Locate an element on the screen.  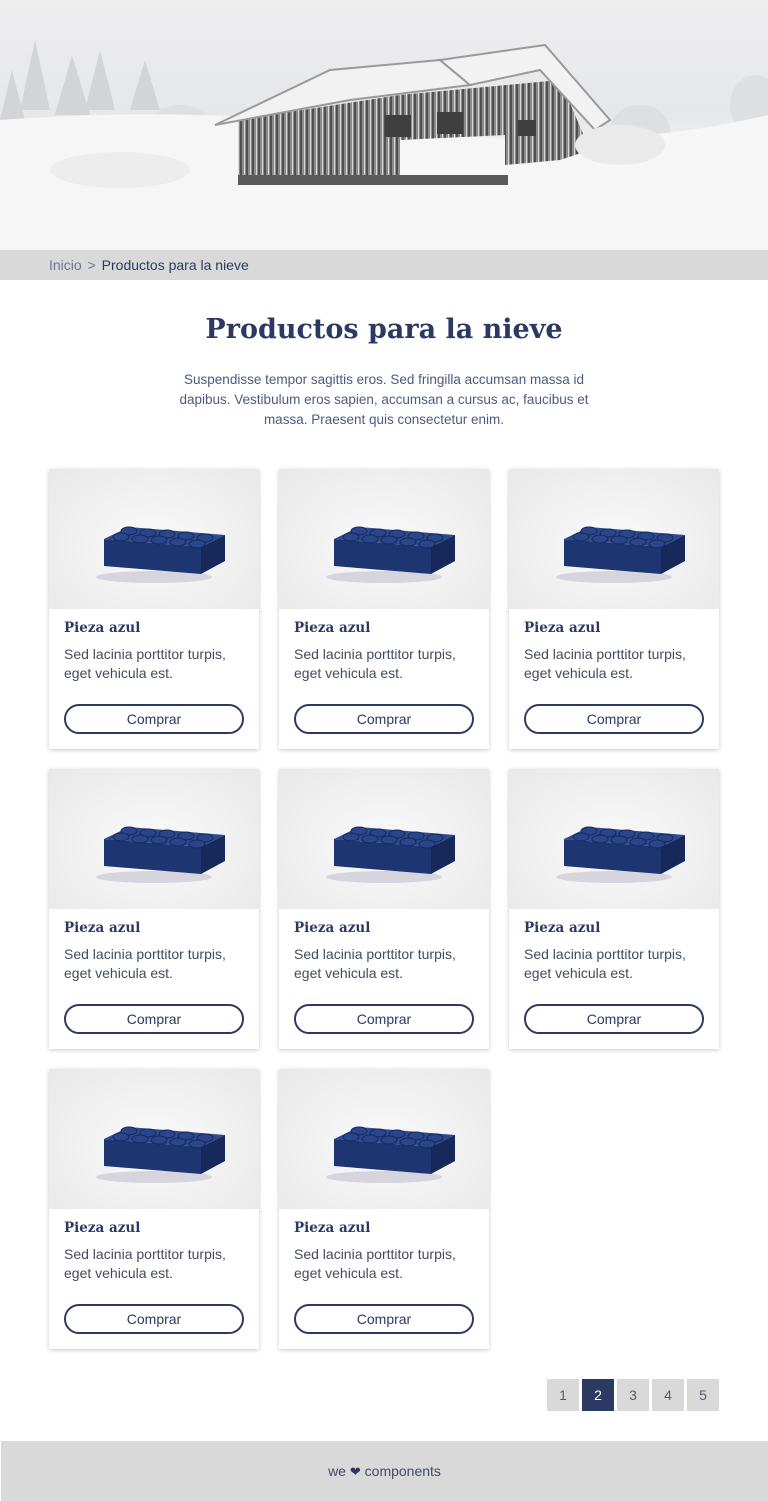
breadcrumb: Inicio > Productos para la nieve is located at coordinates (384, 265).